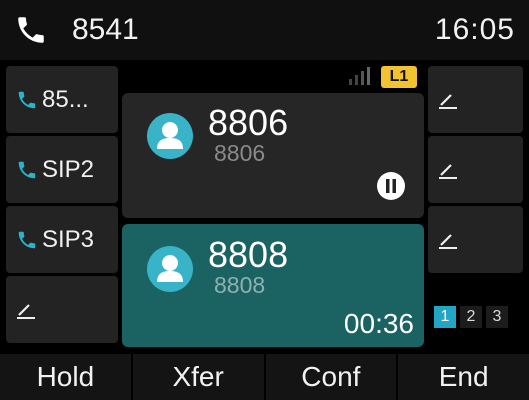  What do you see at coordinates (105, 29) in the screenshot?
I see `account-number: 8541` at bounding box center [105, 29].